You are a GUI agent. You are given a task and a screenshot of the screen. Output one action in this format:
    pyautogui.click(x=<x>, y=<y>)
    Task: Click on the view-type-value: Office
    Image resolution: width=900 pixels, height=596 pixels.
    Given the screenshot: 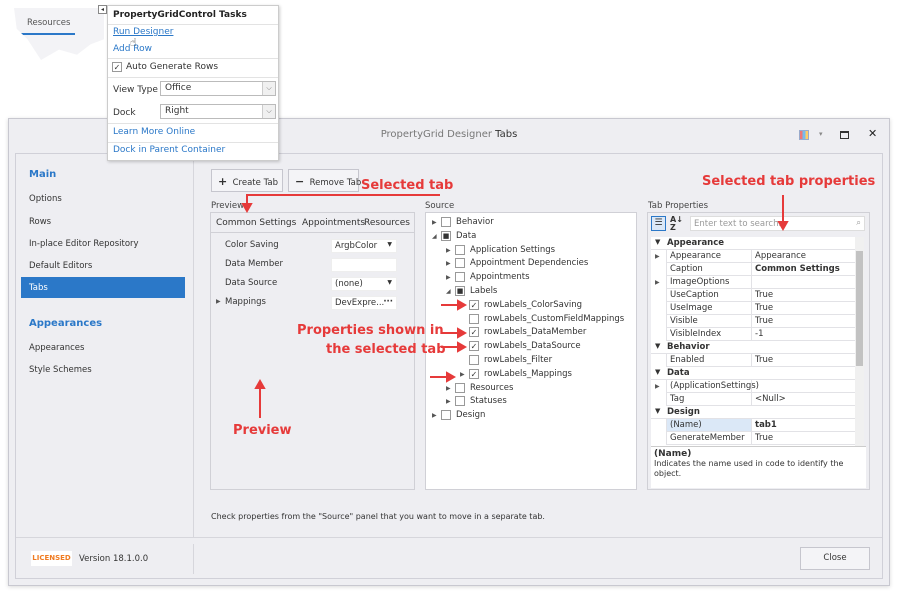 What is the action you would take?
    pyautogui.click(x=178, y=88)
    